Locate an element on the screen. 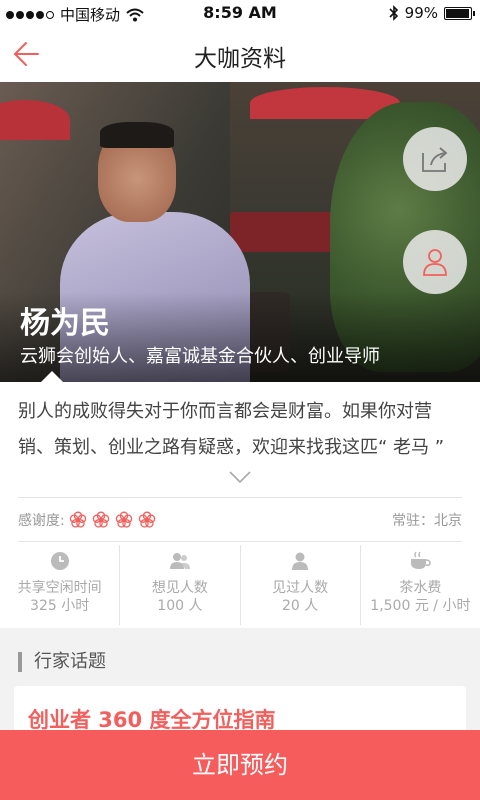  stat-want-to-meet: 想见人数 100 人 is located at coordinates (179, 585).